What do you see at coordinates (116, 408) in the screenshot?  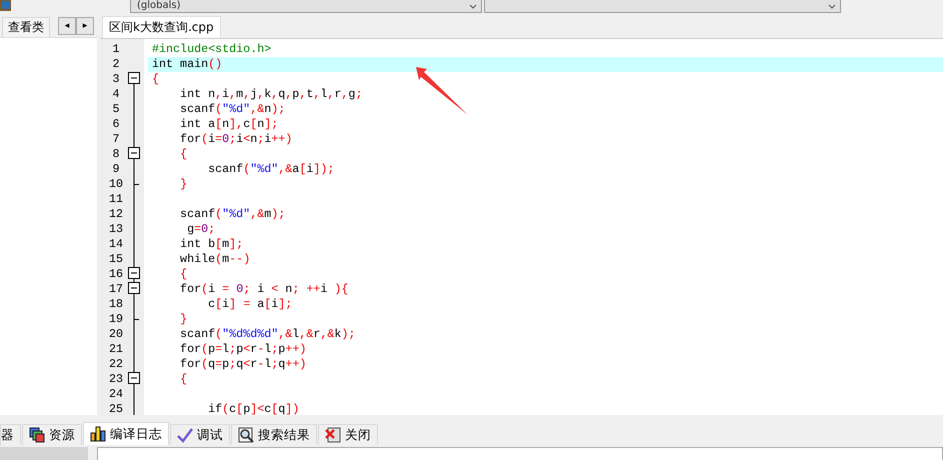 I see `line-number: 25` at bounding box center [116, 408].